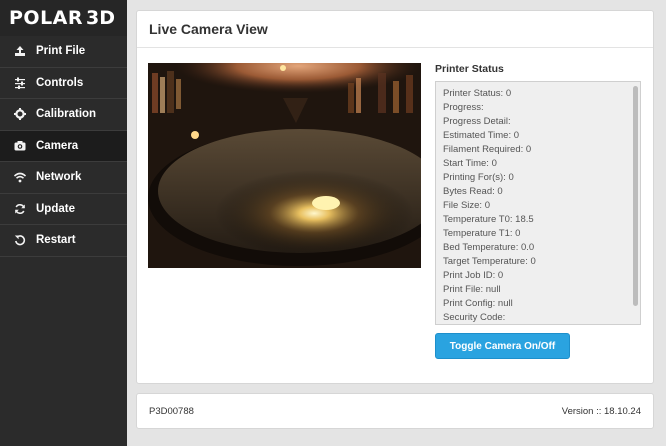 The height and width of the screenshot is (446, 666). I want to click on sidebar-item-print-file: Print File, so click(63, 52).